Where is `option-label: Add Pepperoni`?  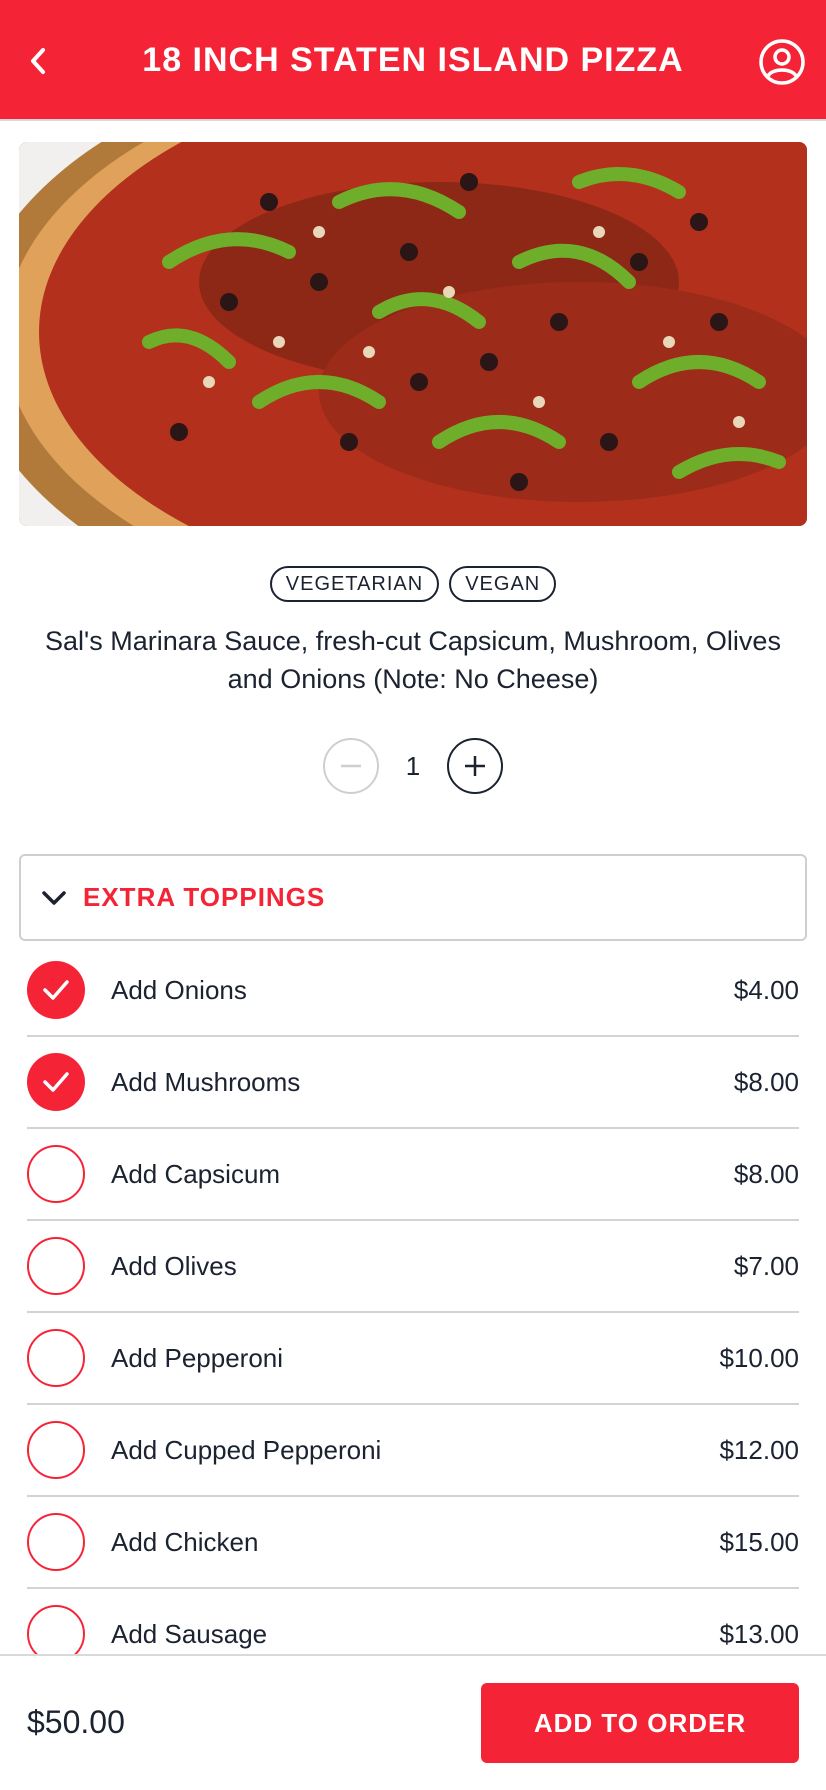 option-label: Add Pepperoni is located at coordinates (197, 1357).